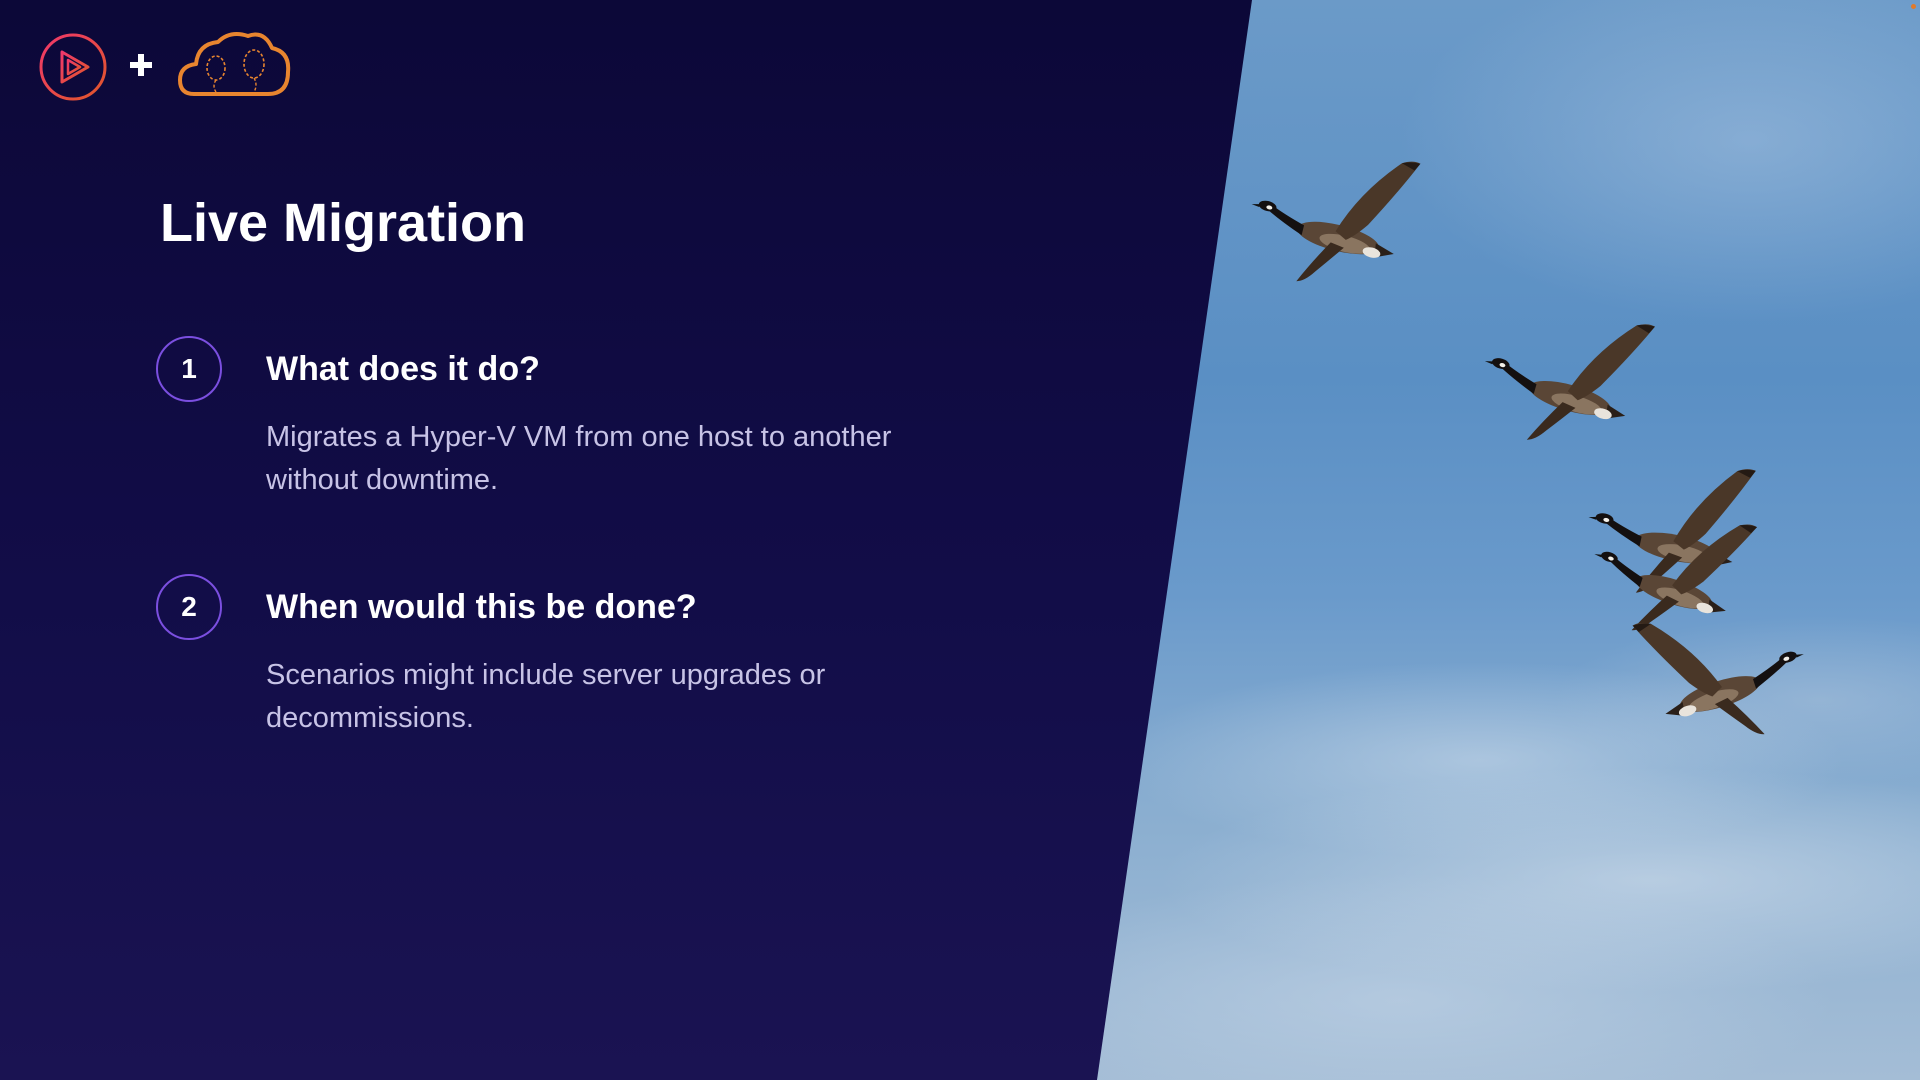 This screenshot has height=1080, width=1920. What do you see at coordinates (403, 369) in the screenshot?
I see `item-heading: What does it do?` at bounding box center [403, 369].